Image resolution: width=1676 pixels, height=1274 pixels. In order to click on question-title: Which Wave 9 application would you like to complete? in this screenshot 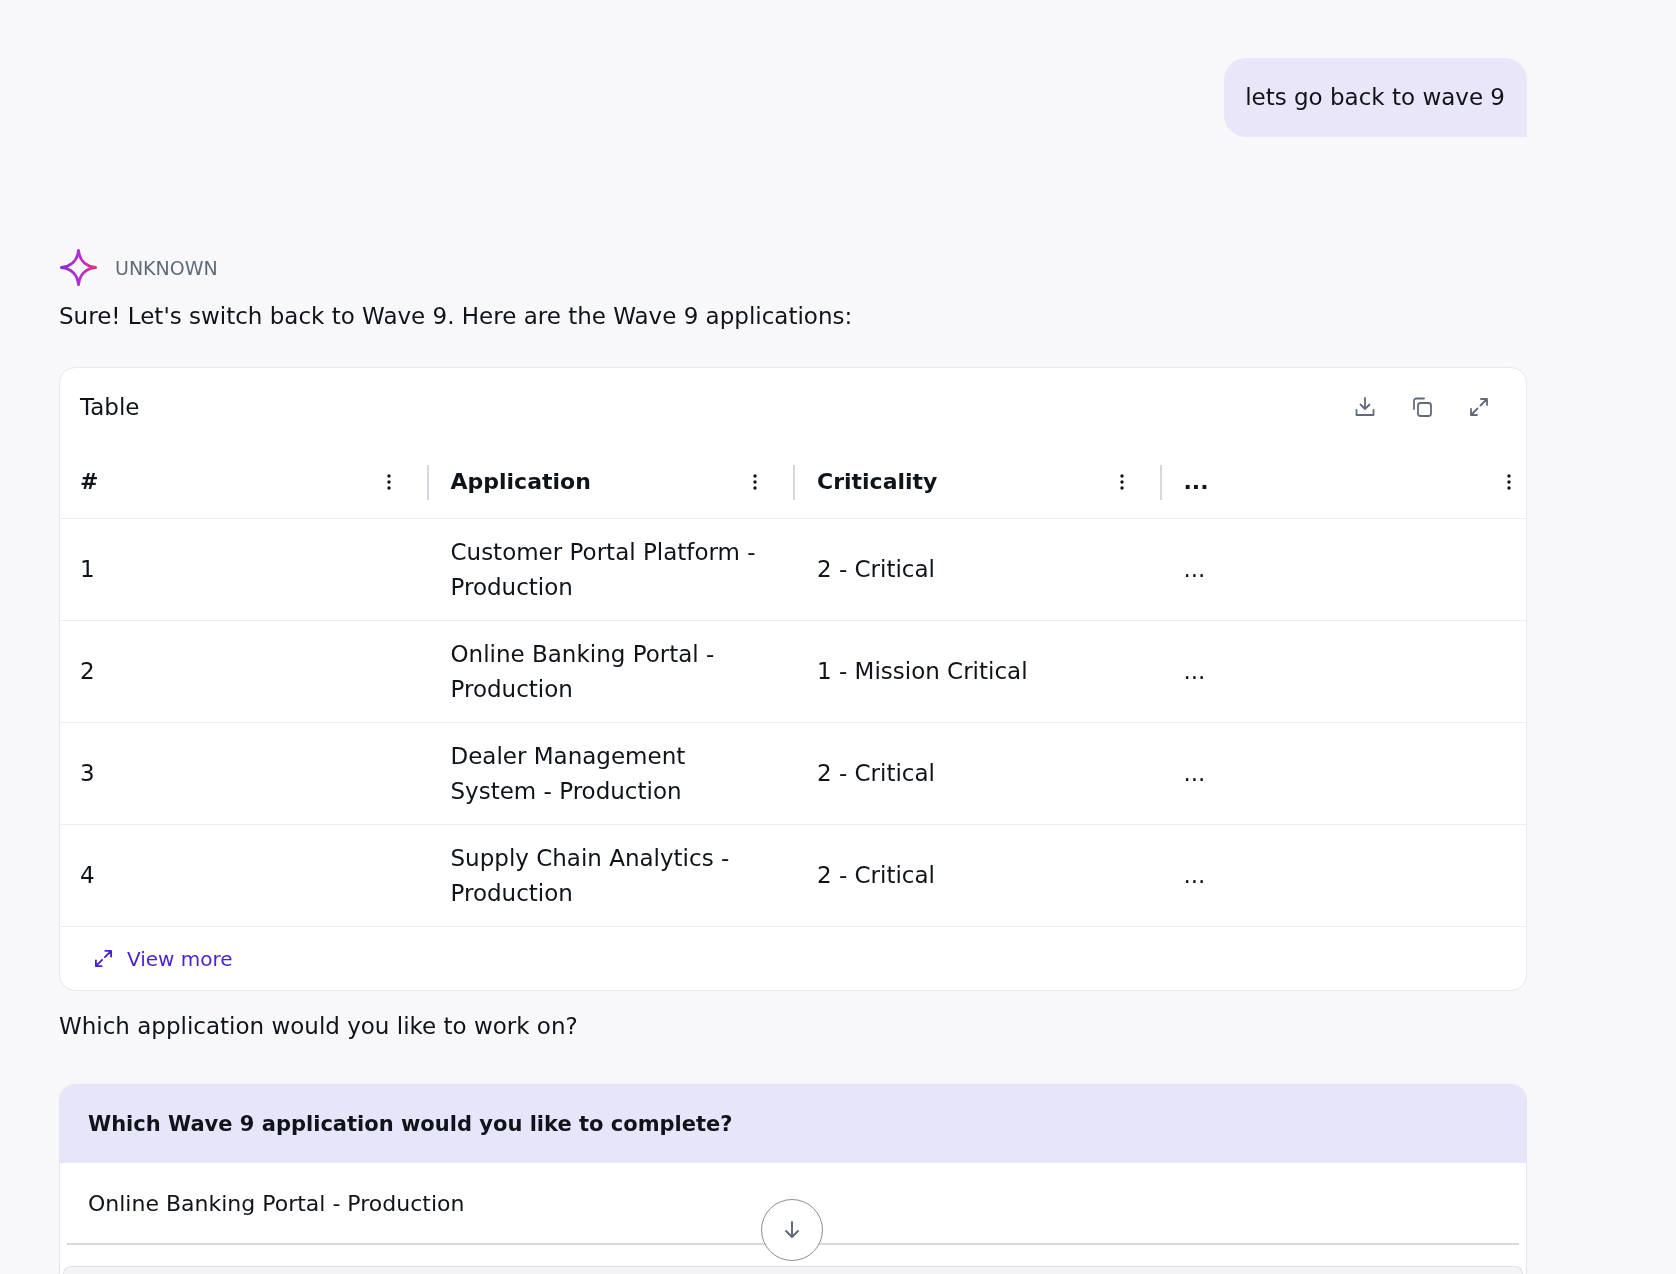, I will do `click(410, 1124)`.